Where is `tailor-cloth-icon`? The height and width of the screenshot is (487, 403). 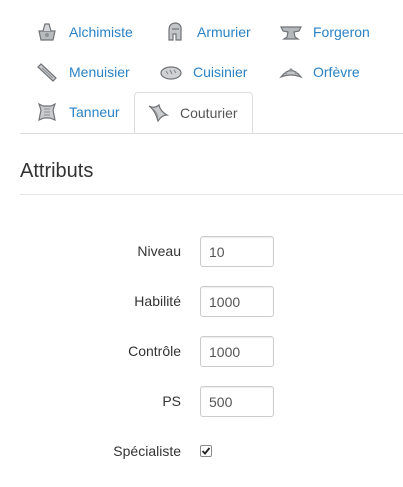 tailor-cloth-icon is located at coordinates (158, 113).